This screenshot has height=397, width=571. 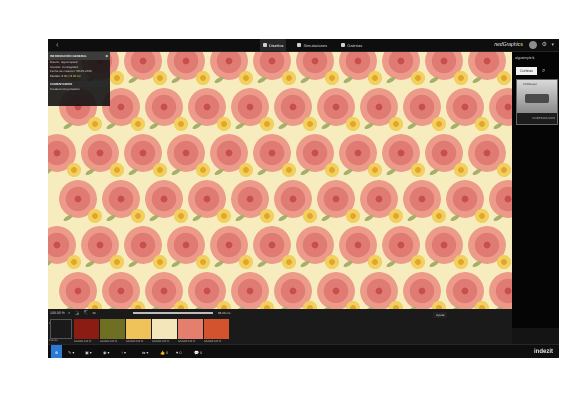 I want to click on close-icon: ⊗, so click(x=106, y=56).